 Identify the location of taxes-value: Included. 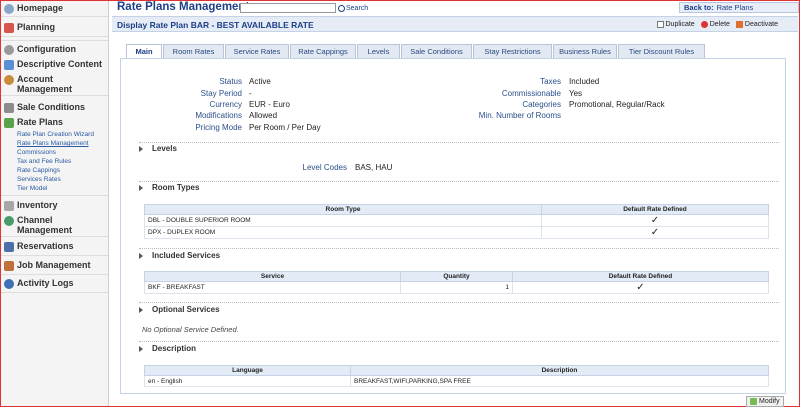
(584, 81).